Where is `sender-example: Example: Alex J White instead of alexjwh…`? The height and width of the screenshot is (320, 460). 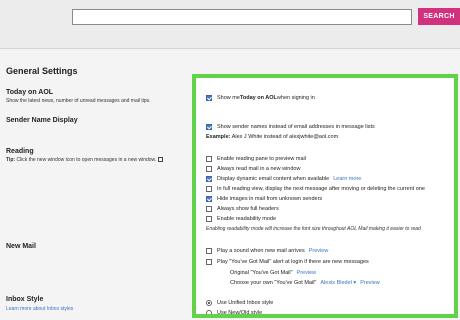
sender-example: Example: Alex J White instead of alexjwh… is located at coordinates (272, 137).